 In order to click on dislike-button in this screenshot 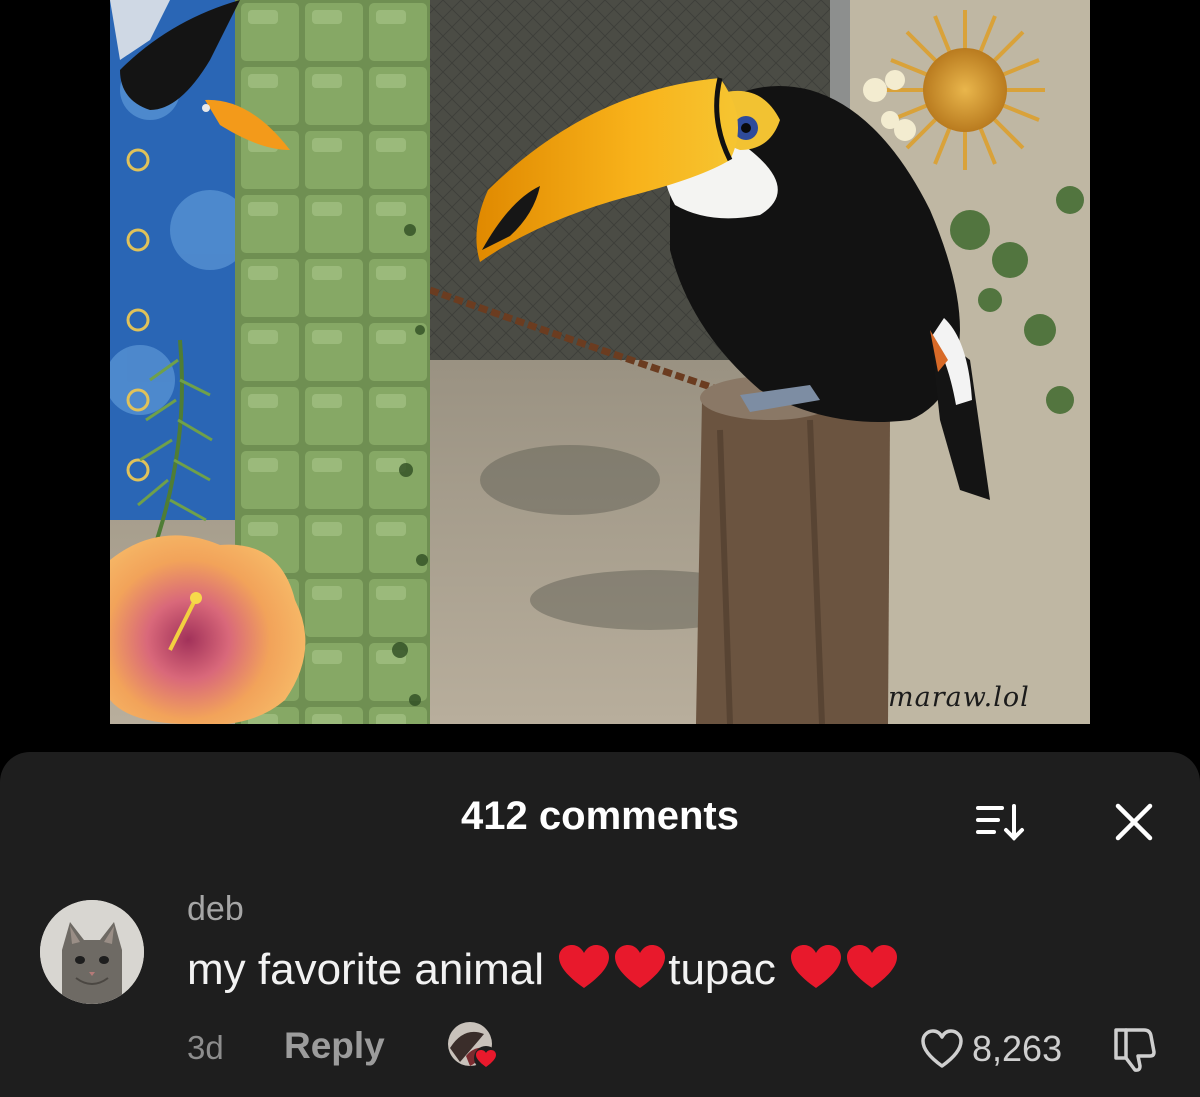, I will do `click(1134, 1049)`.